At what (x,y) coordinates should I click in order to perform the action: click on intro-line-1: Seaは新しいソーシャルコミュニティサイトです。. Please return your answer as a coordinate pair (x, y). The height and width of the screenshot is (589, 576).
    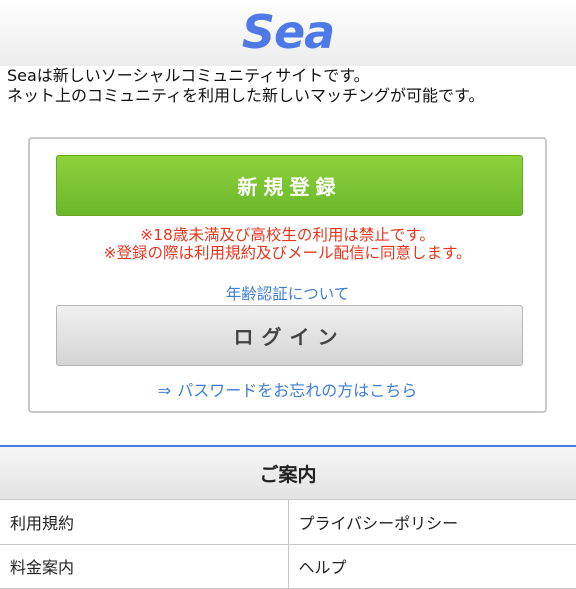
    Looking at the image, I should click on (188, 75).